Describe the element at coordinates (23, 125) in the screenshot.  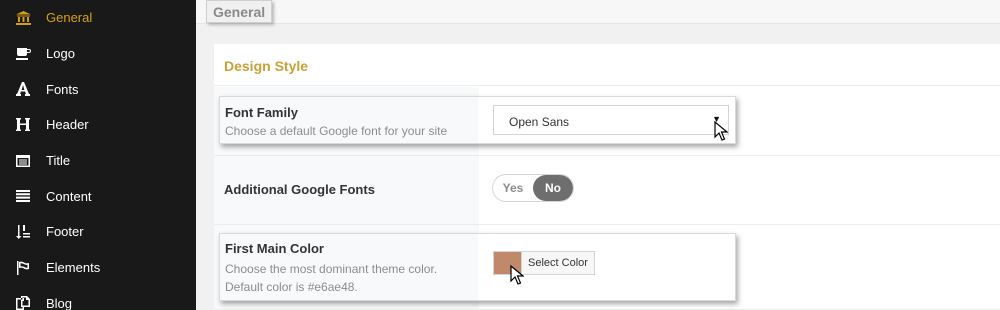
I see `header-icon` at that location.